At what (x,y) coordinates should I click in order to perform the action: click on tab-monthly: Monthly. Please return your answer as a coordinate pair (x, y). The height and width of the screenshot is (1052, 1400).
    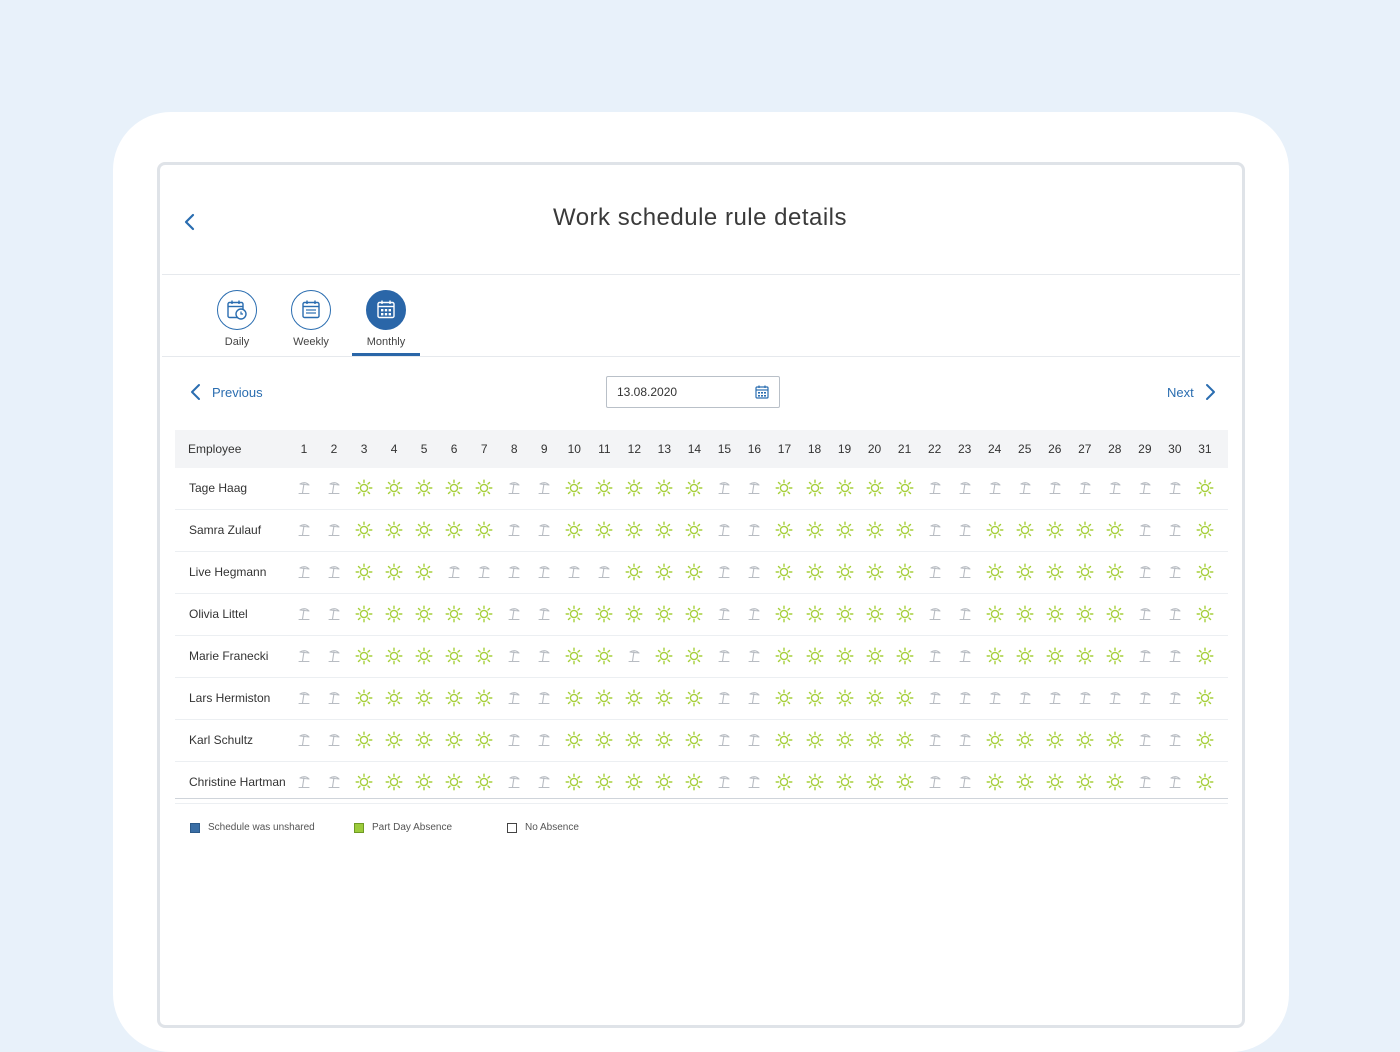
    Looking at the image, I should click on (386, 319).